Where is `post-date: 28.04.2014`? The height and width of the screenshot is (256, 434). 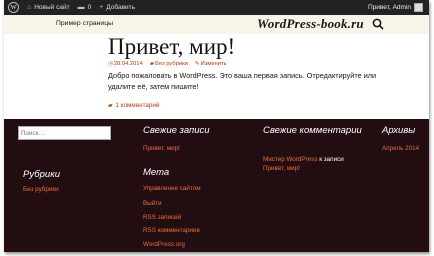
post-date: 28.04.2014 is located at coordinates (128, 64).